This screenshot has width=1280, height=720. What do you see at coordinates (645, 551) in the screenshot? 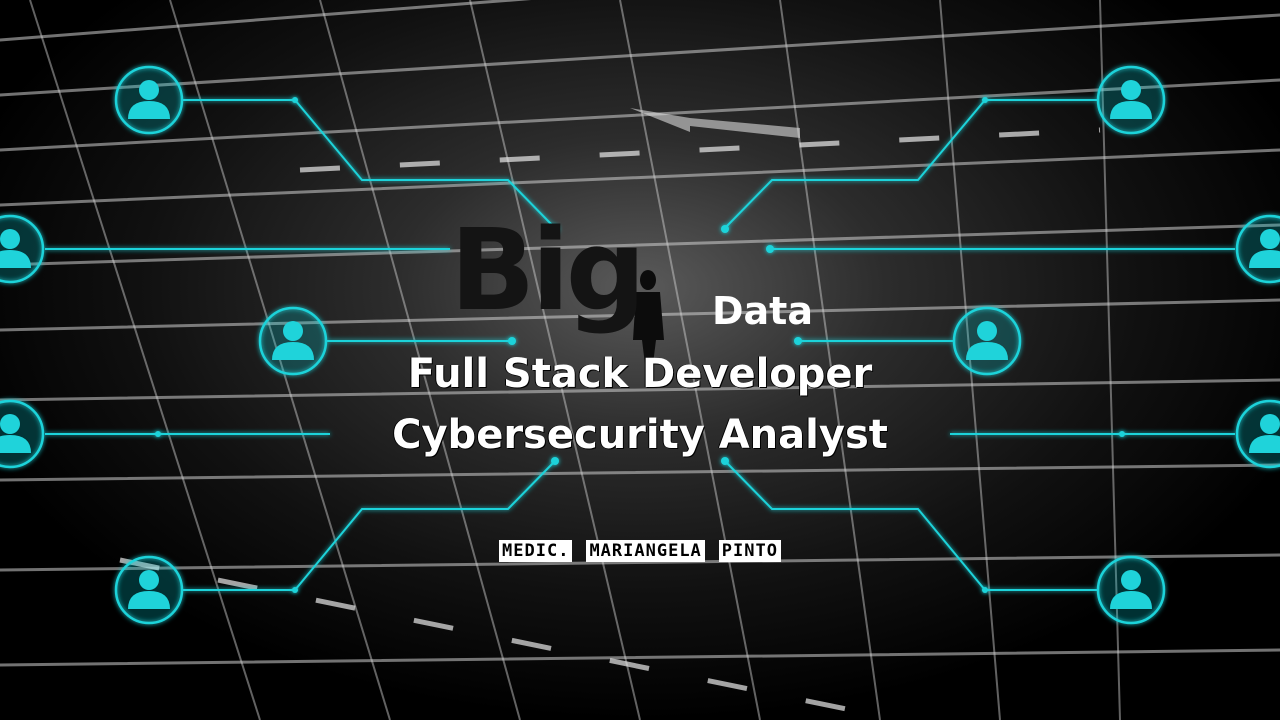
I see `author-word-first-name: MARIANGELA` at bounding box center [645, 551].